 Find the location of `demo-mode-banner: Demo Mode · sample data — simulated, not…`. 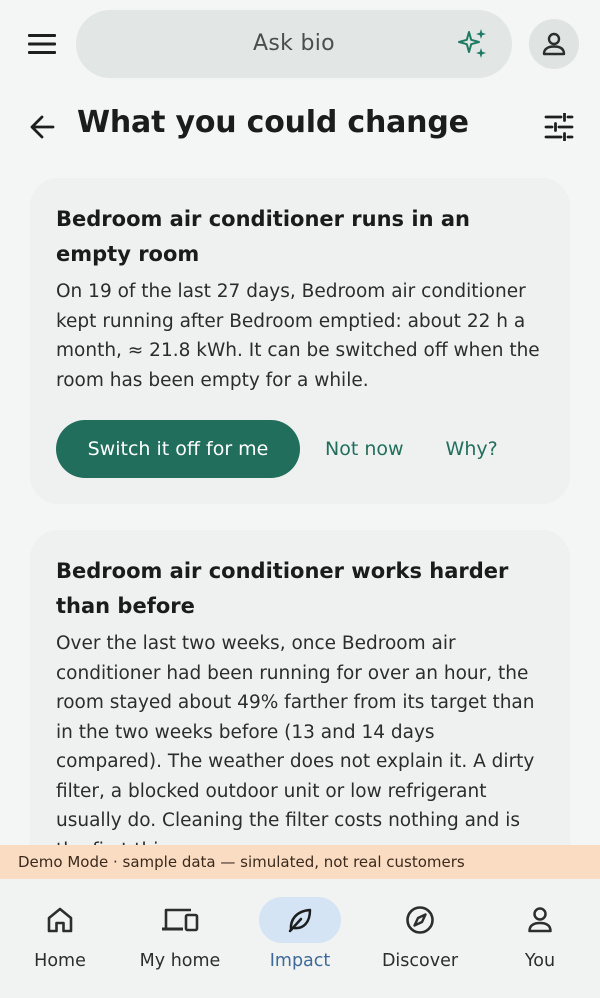

demo-mode-banner: Demo Mode · sample data — simulated, not… is located at coordinates (300, 862).